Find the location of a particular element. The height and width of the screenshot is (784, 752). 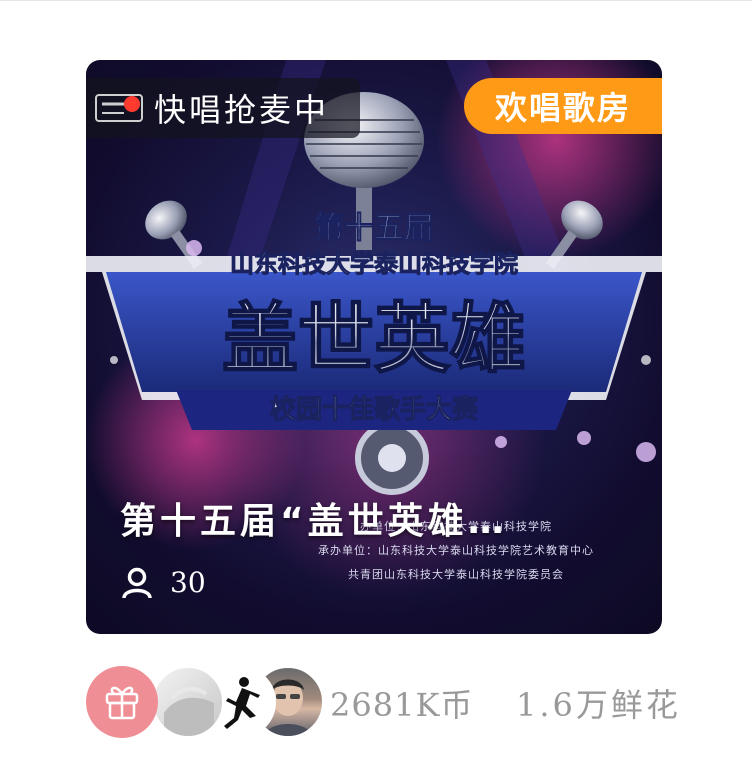

gift-button is located at coordinates (122, 702).